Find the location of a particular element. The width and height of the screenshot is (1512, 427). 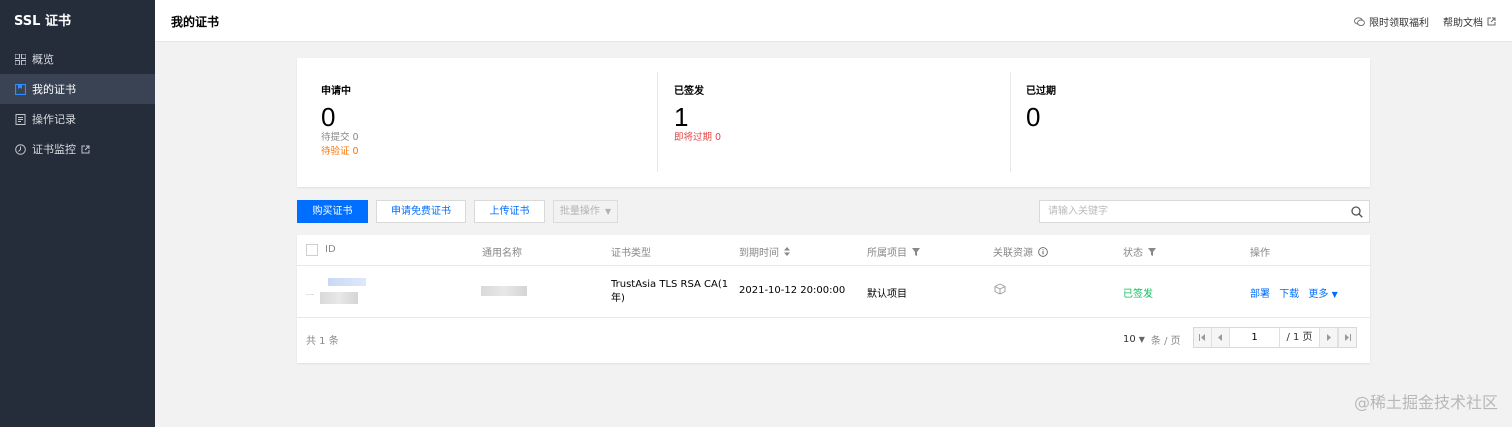

grid-icon is located at coordinates (20, 59).